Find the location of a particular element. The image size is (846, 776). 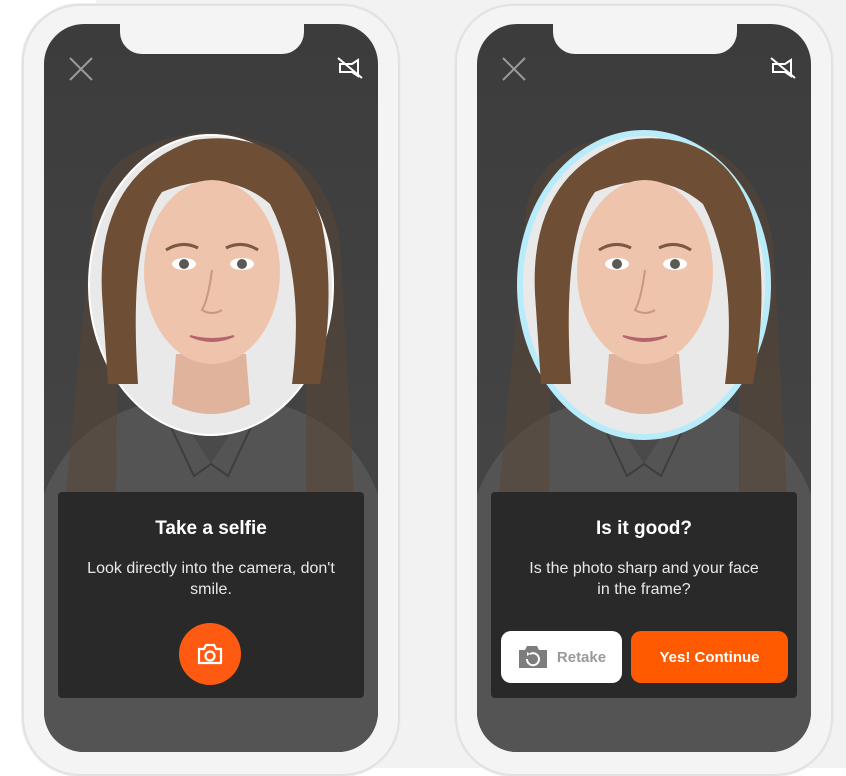

retake-button: Retake is located at coordinates (561, 657).